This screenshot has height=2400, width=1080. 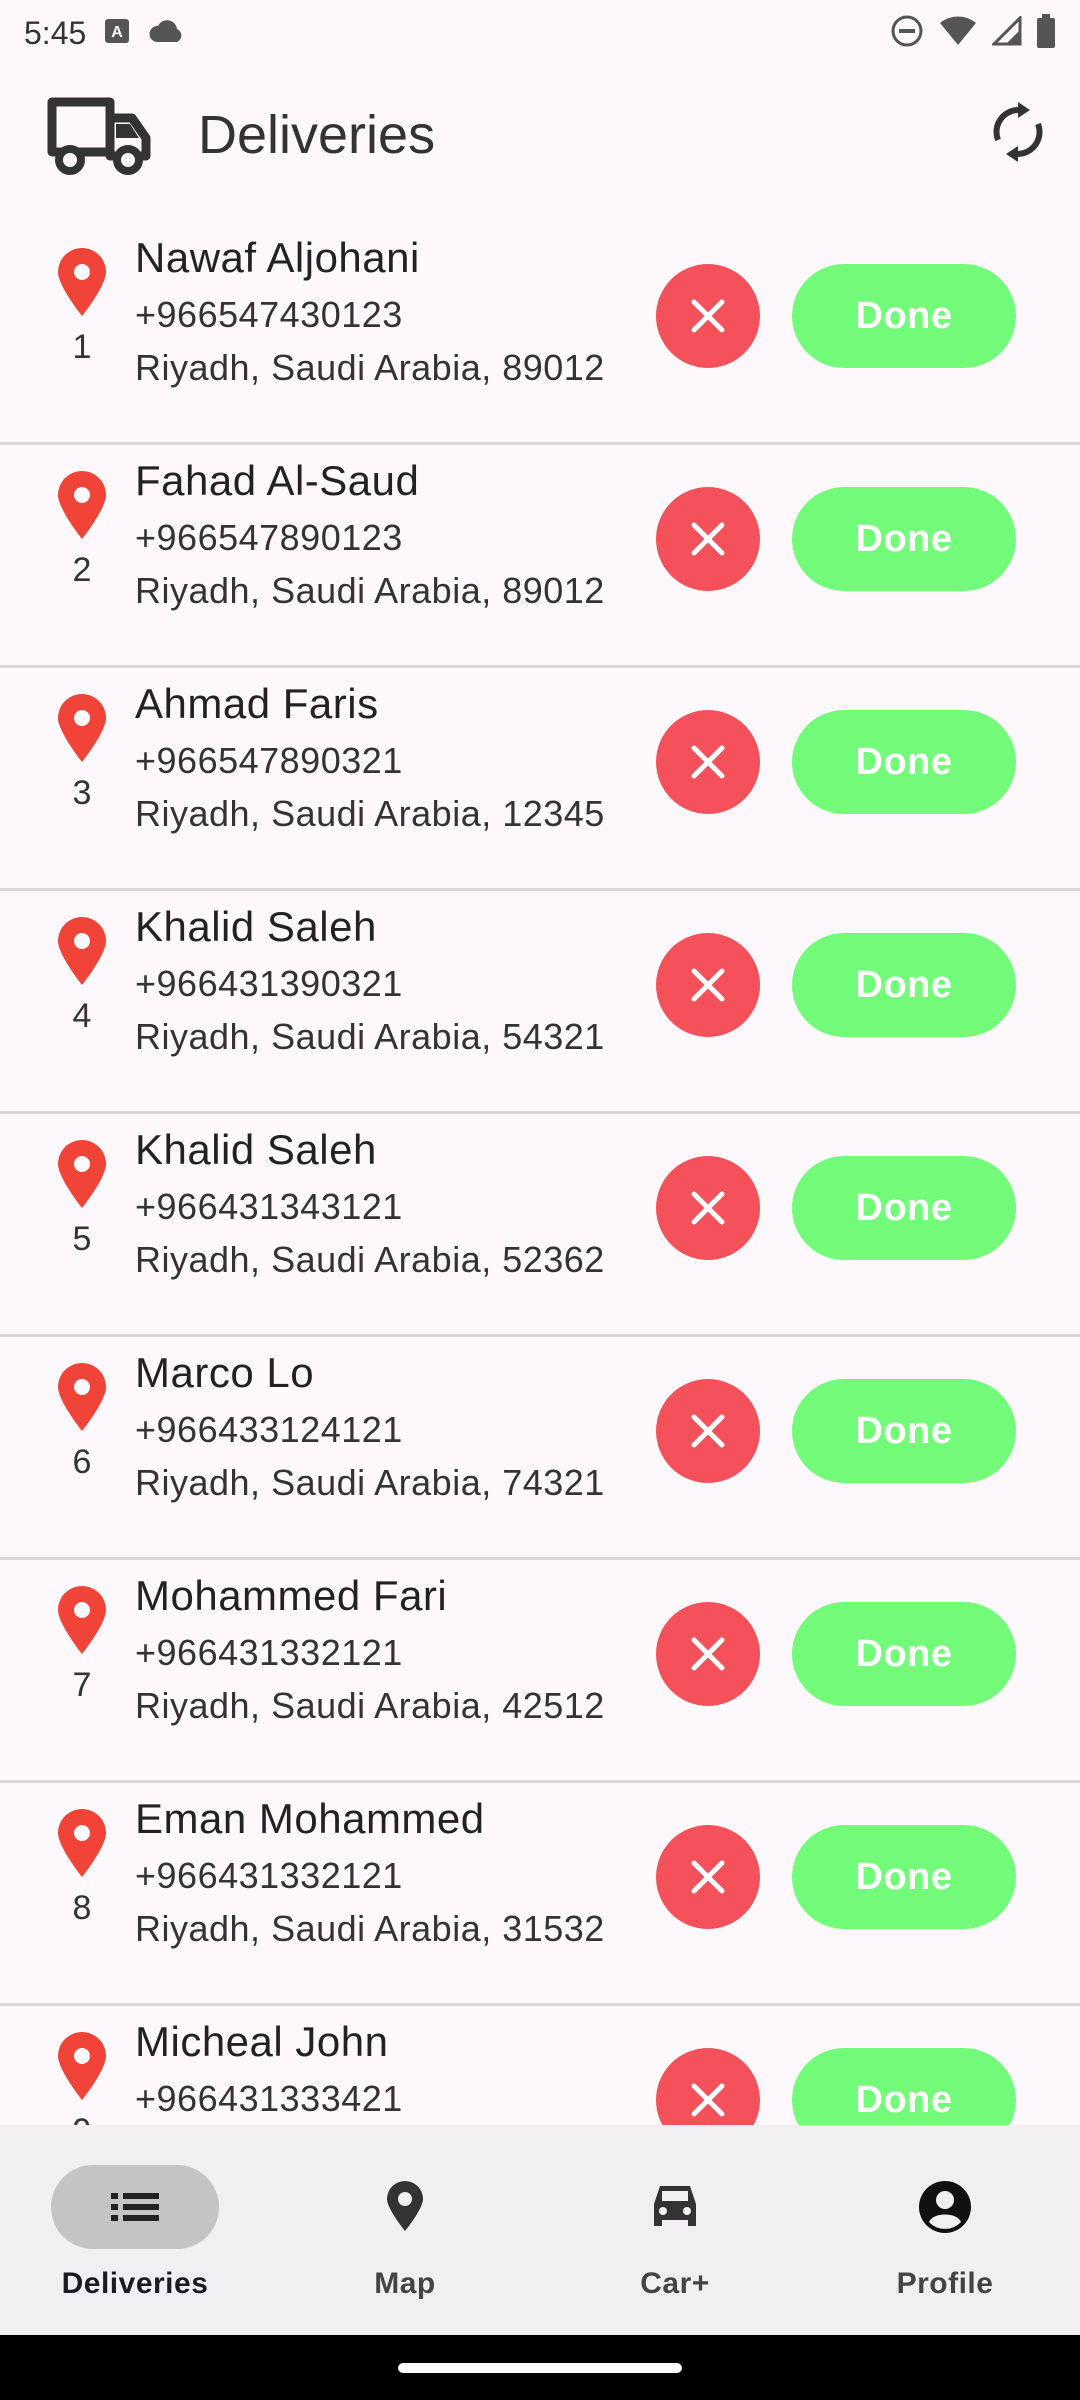 What do you see at coordinates (405, 2283) in the screenshot?
I see `nav-label: Map` at bounding box center [405, 2283].